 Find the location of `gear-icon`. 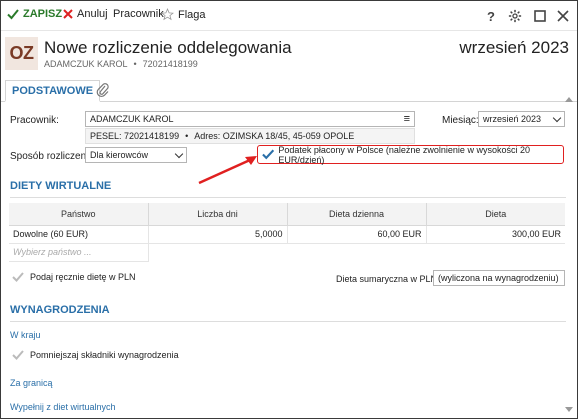

gear-icon is located at coordinates (515, 16).